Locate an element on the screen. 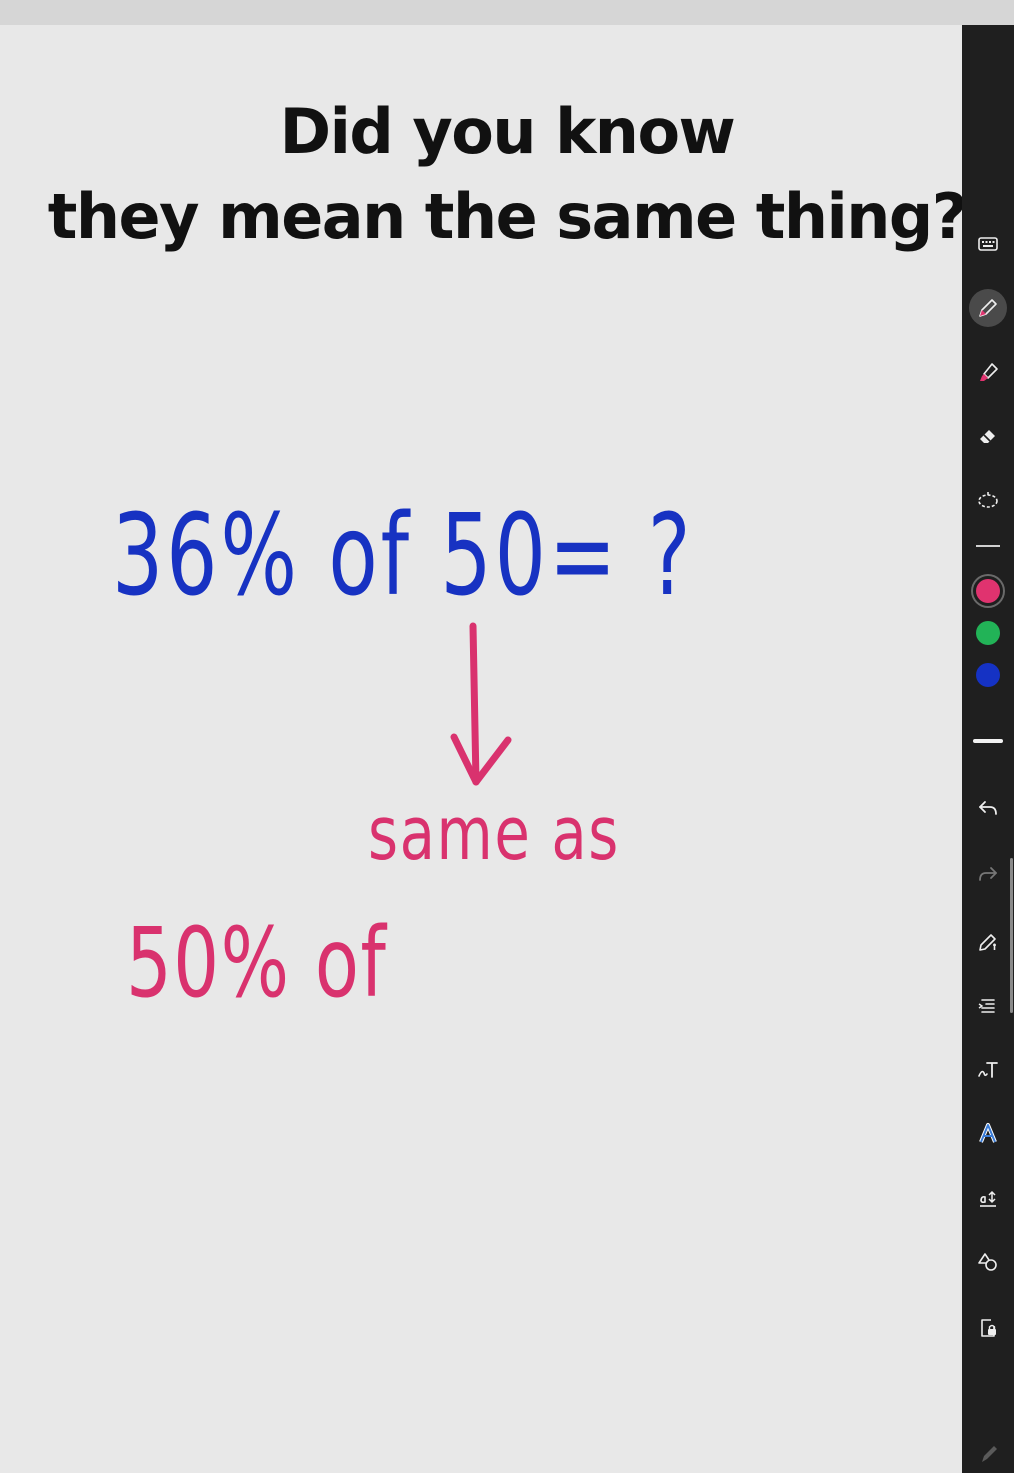 The image size is (1014, 1473). handwritten-equation: 36% of 50= ? is located at coordinates (403, 556).